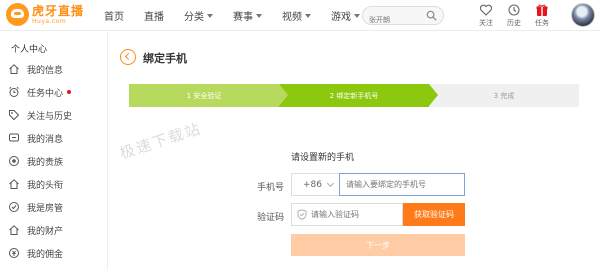 The width and height of the screenshot is (600, 270). Describe the element at coordinates (434, 214) in the screenshot. I see `get-code-button: 获取验证码` at that location.